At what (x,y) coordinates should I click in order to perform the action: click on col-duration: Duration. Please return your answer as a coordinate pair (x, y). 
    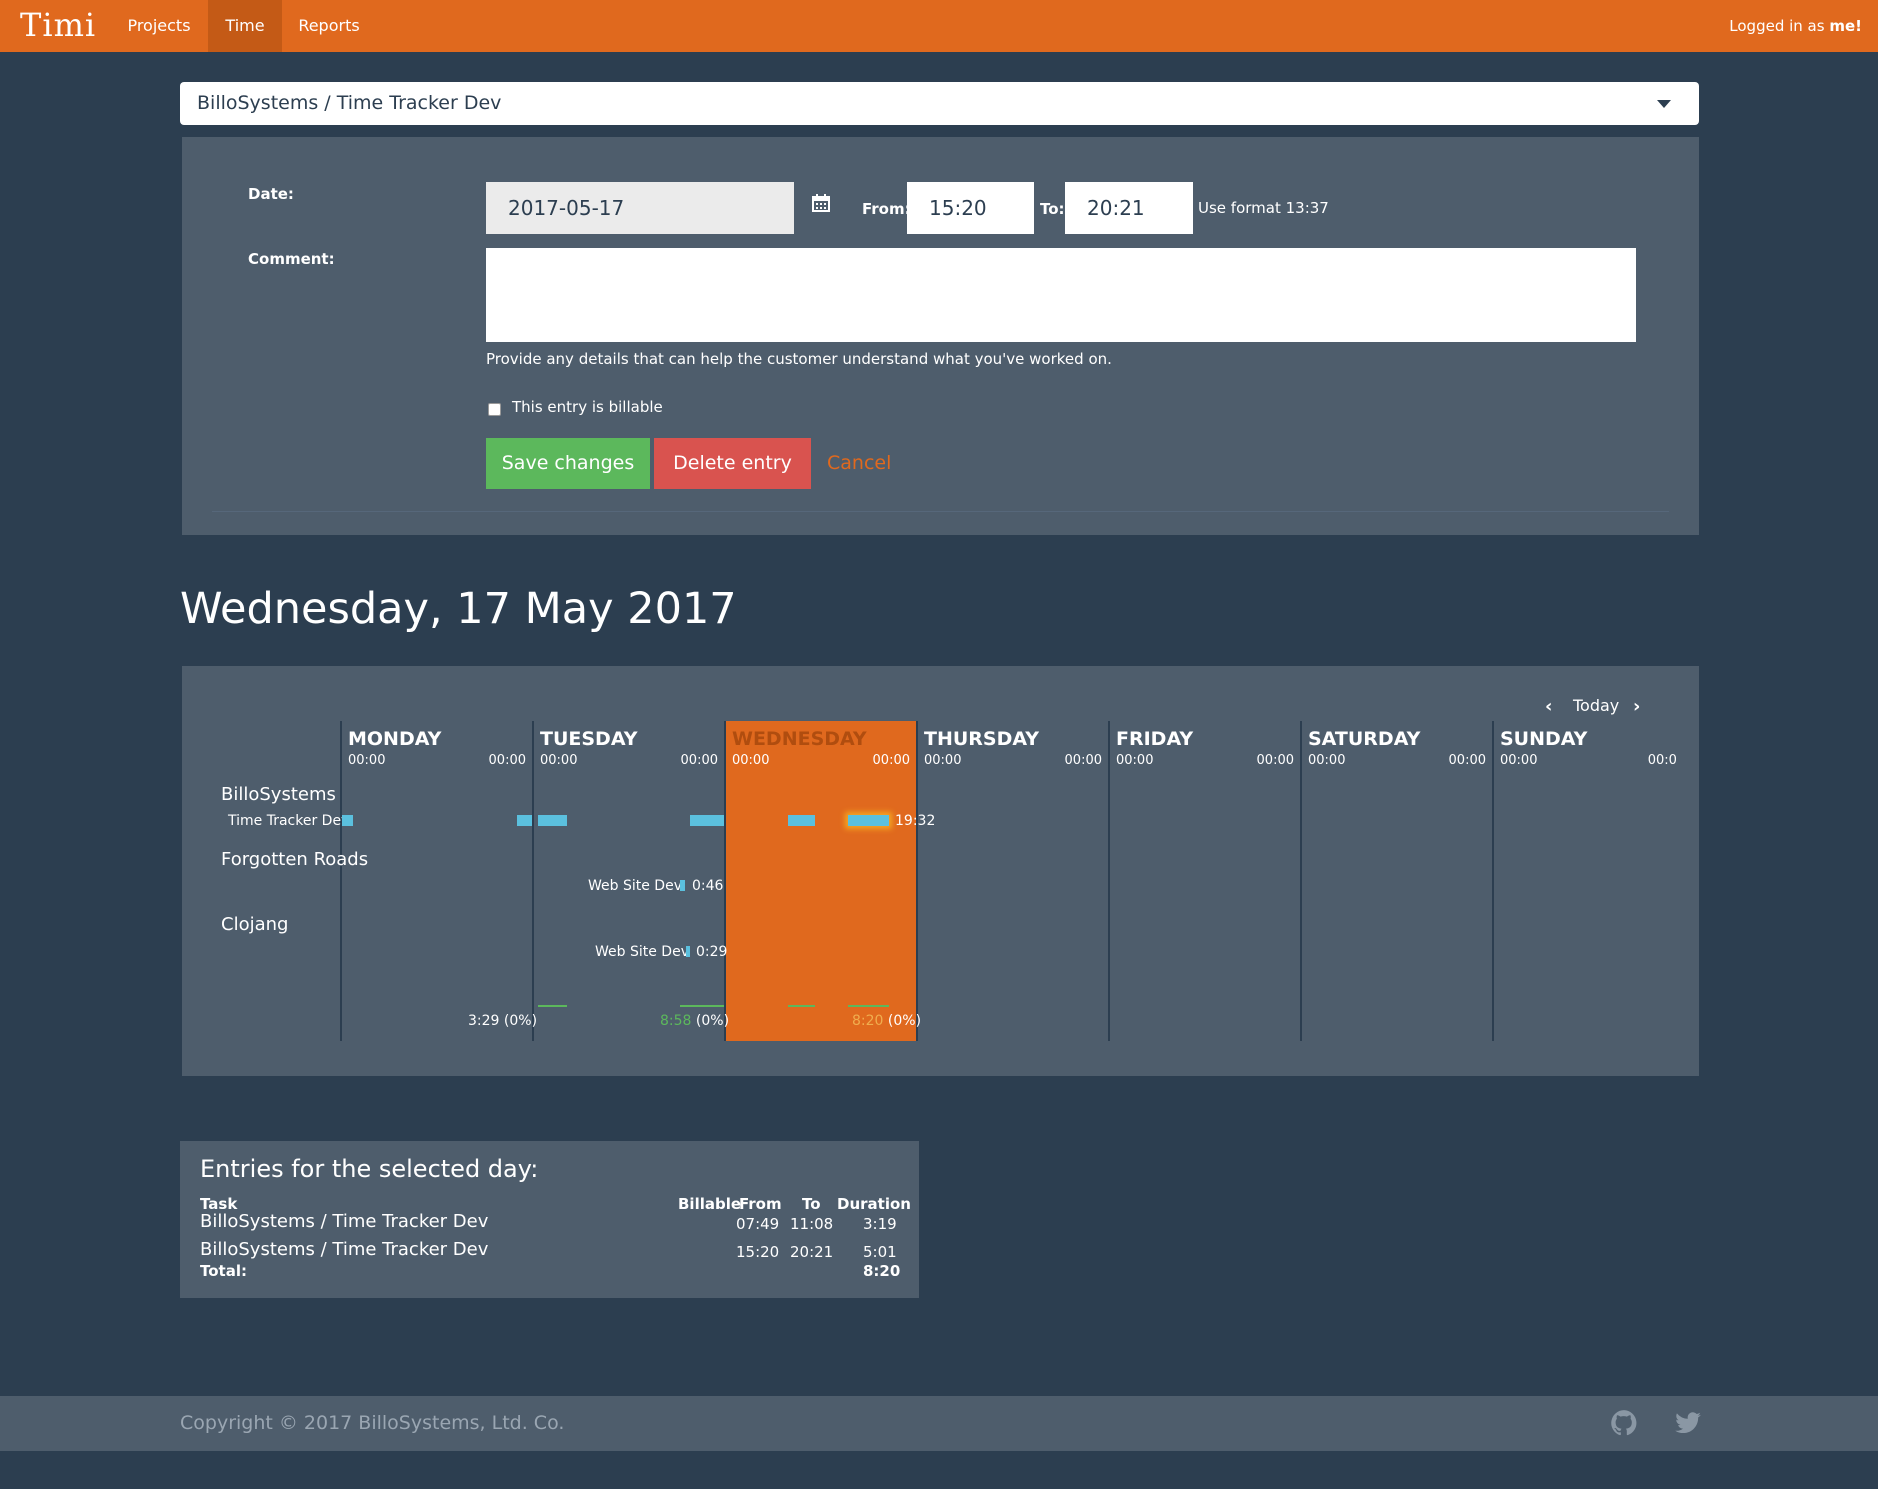
    Looking at the image, I should click on (874, 1204).